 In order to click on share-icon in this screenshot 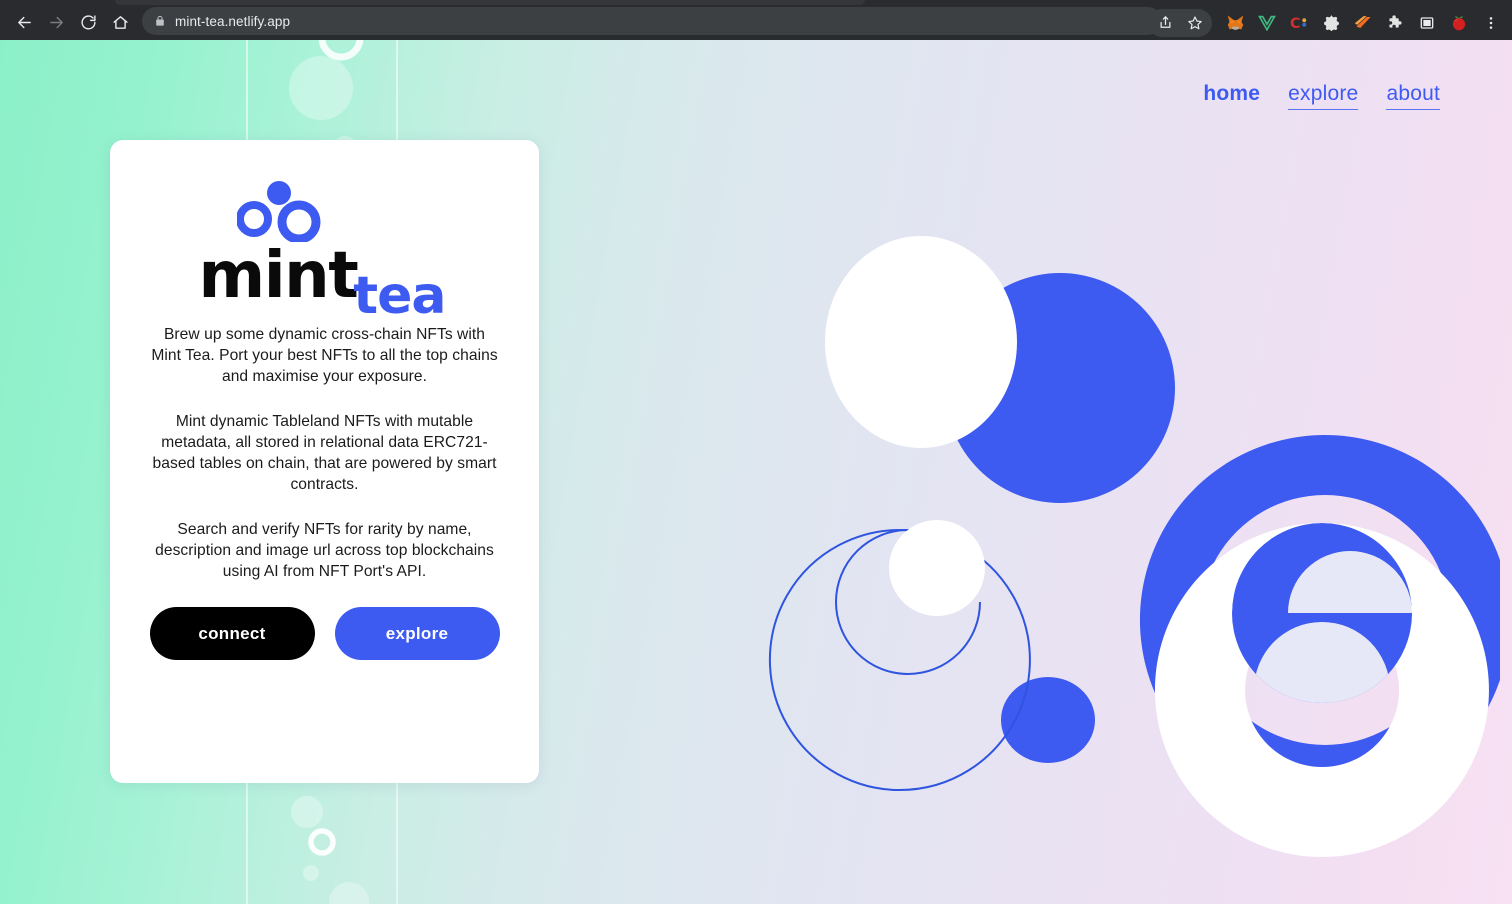, I will do `click(1165, 23)`.